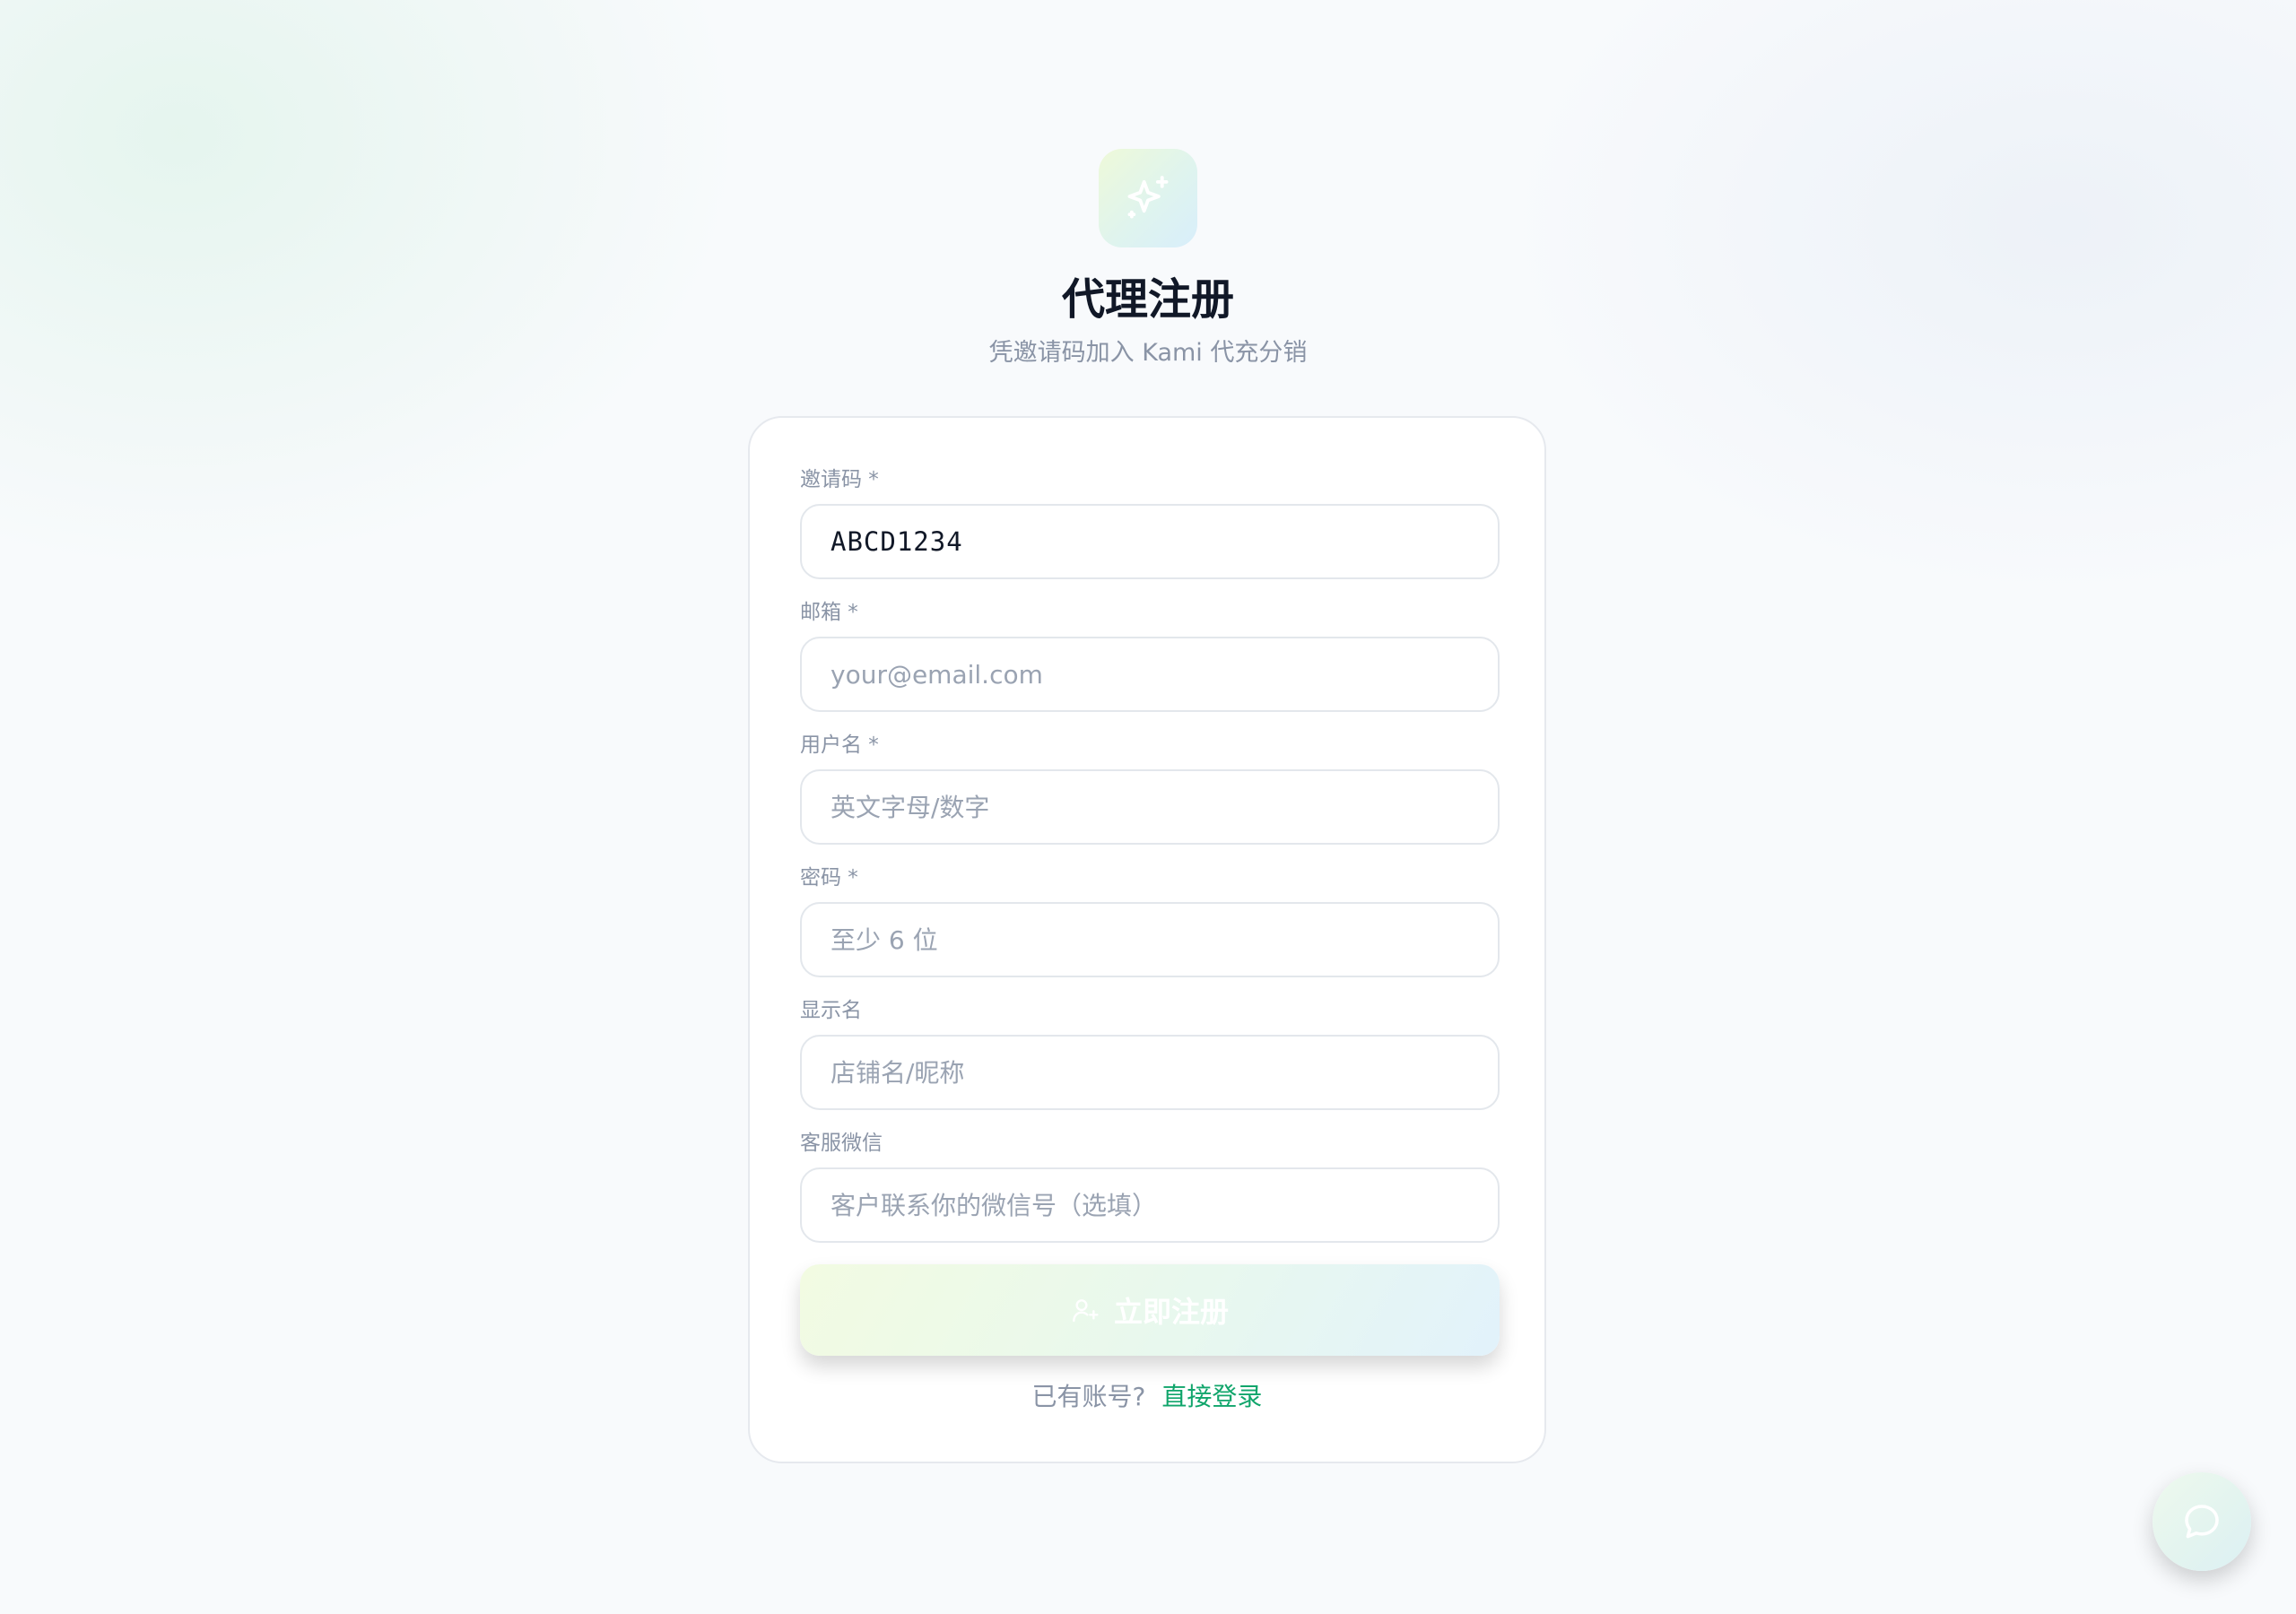  What do you see at coordinates (839, 479) in the screenshot?
I see `invite-code-label: 邀请码 *` at bounding box center [839, 479].